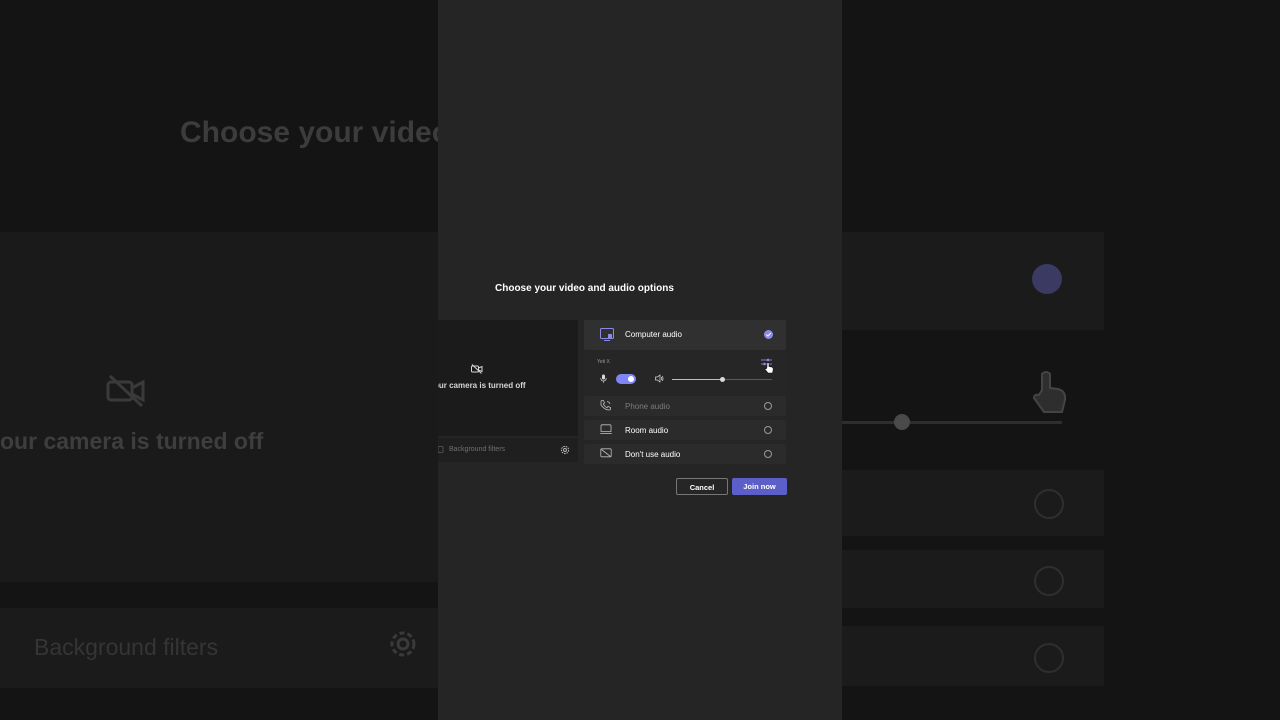 The height and width of the screenshot is (720, 1280). Describe the element at coordinates (952, 422) in the screenshot. I see `background-slider` at that location.